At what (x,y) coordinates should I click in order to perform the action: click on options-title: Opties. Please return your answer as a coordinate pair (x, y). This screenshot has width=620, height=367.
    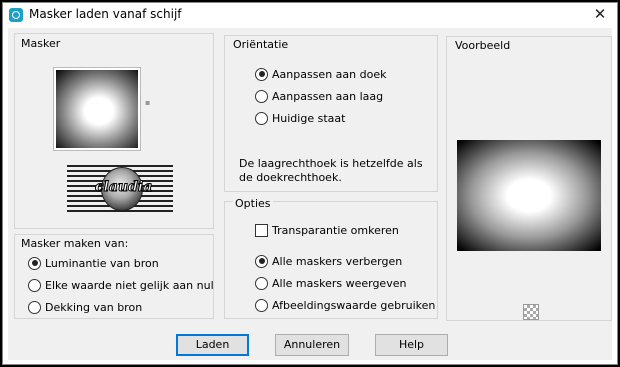
    Looking at the image, I should click on (253, 203).